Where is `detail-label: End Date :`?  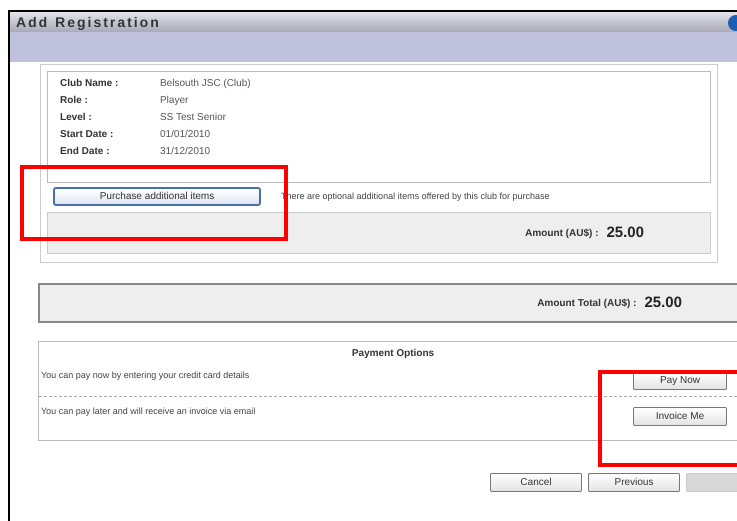 detail-label: End Date : is located at coordinates (85, 152).